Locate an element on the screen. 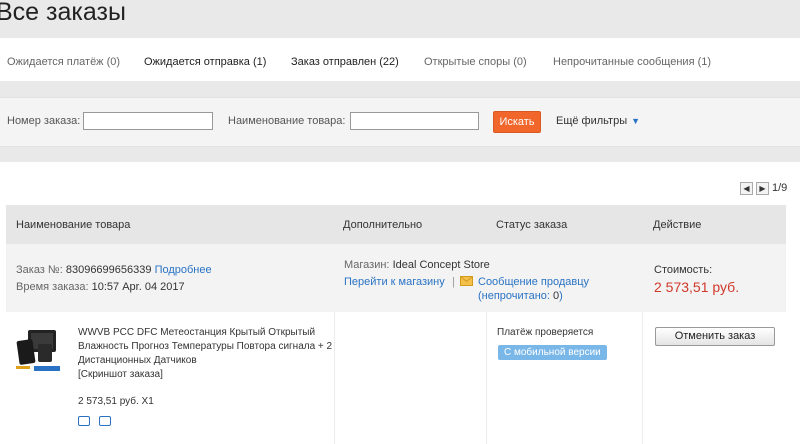 The height and width of the screenshot is (444, 800). tab-open-disputes: Открытые споры (0) is located at coordinates (475, 62).